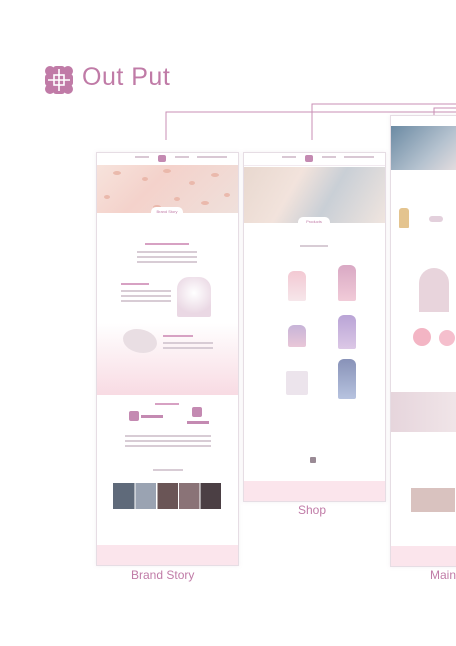 Image resolution: width=456 pixels, height=646 pixels. Describe the element at coordinates (314, 195) in the screenshot. I see `fabric-banner-image` at that location.